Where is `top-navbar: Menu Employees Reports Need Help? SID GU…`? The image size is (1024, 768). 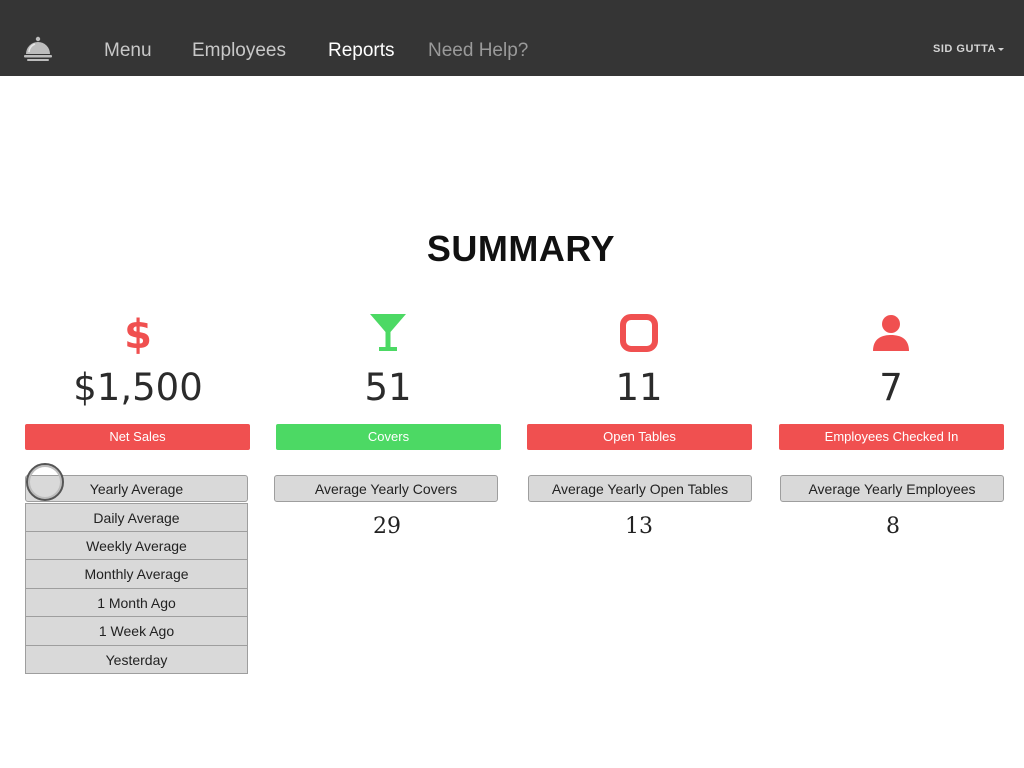
top-navbar: Menu Employees Reports Need Help? SID GU… is located at coordinates (512, 38).